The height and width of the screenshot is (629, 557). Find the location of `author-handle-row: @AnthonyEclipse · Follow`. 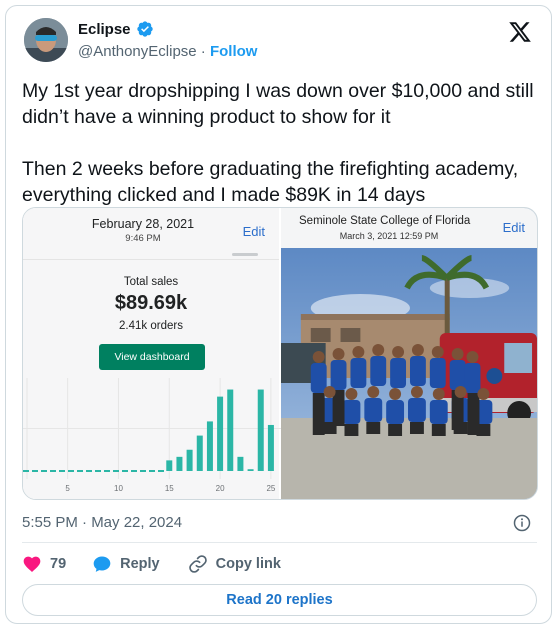

author-handle-row: @AnthonyEclipse · Follow is located at coordinates (167, 51).